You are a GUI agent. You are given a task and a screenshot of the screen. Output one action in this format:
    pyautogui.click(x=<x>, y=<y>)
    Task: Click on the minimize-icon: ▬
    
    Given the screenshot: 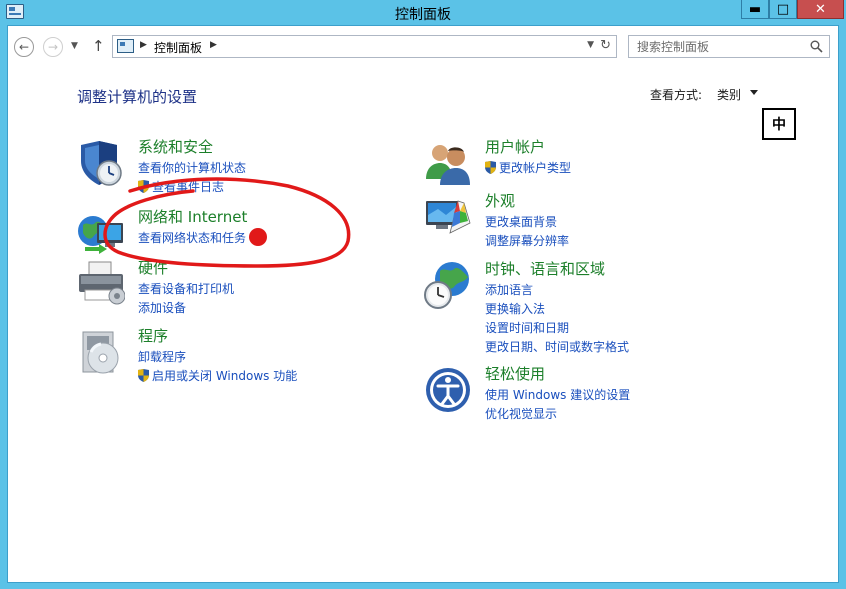 What is the action you would take?
    pyautogui.click(x=755, y=9)
    